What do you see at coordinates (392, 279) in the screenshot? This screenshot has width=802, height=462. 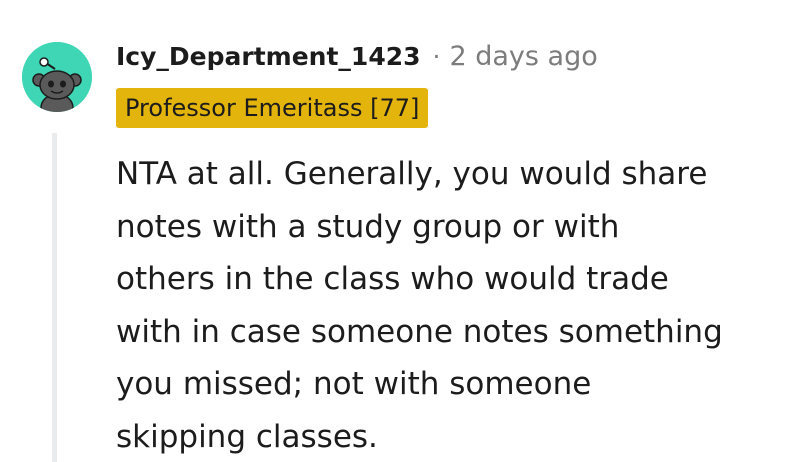 I see `comment-body-line: others in the class who would trade` at bounding box center [392, 279].